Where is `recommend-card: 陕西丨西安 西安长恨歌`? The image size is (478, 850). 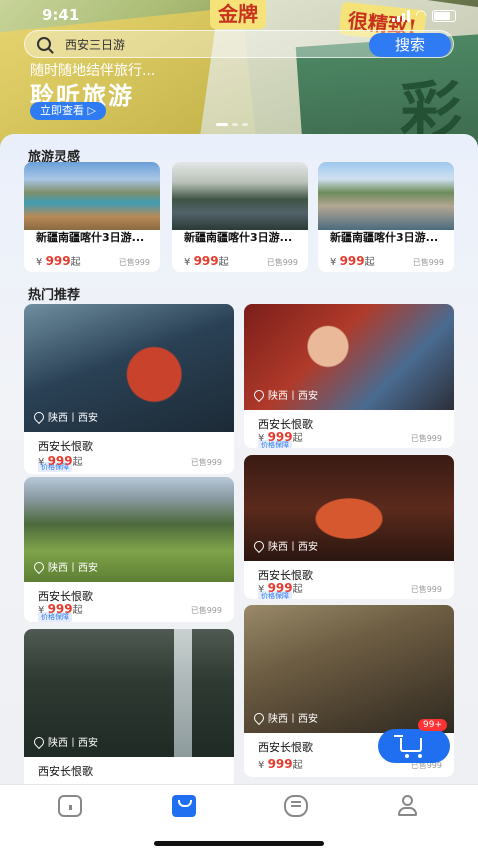 recommend-card: 陕西丨西安 西安长恨歌 is located at coordinates (129, 706).